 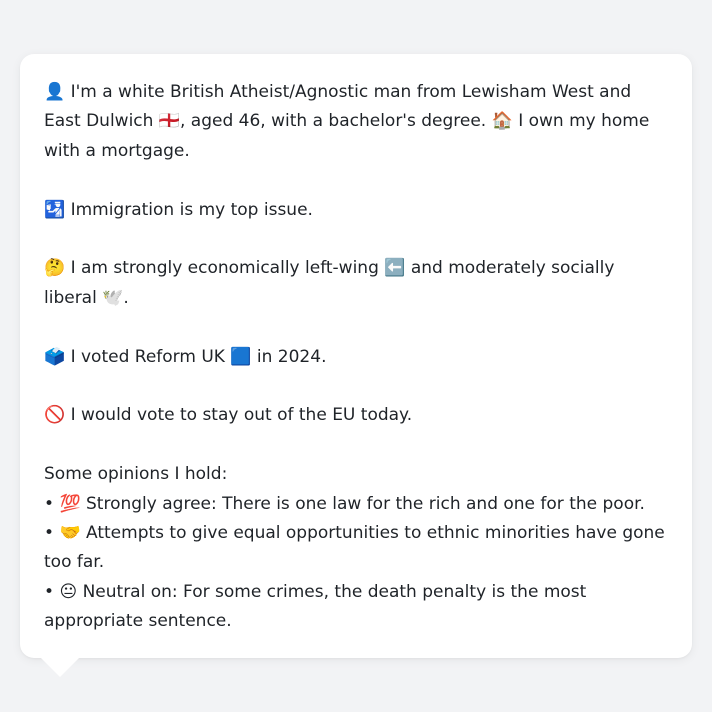 What do you see at coordinates (356, 210) in the screenshot?
I see `top-issue-line: 🛂 Immigration is my top issue.` at bounding box center [356, 210].